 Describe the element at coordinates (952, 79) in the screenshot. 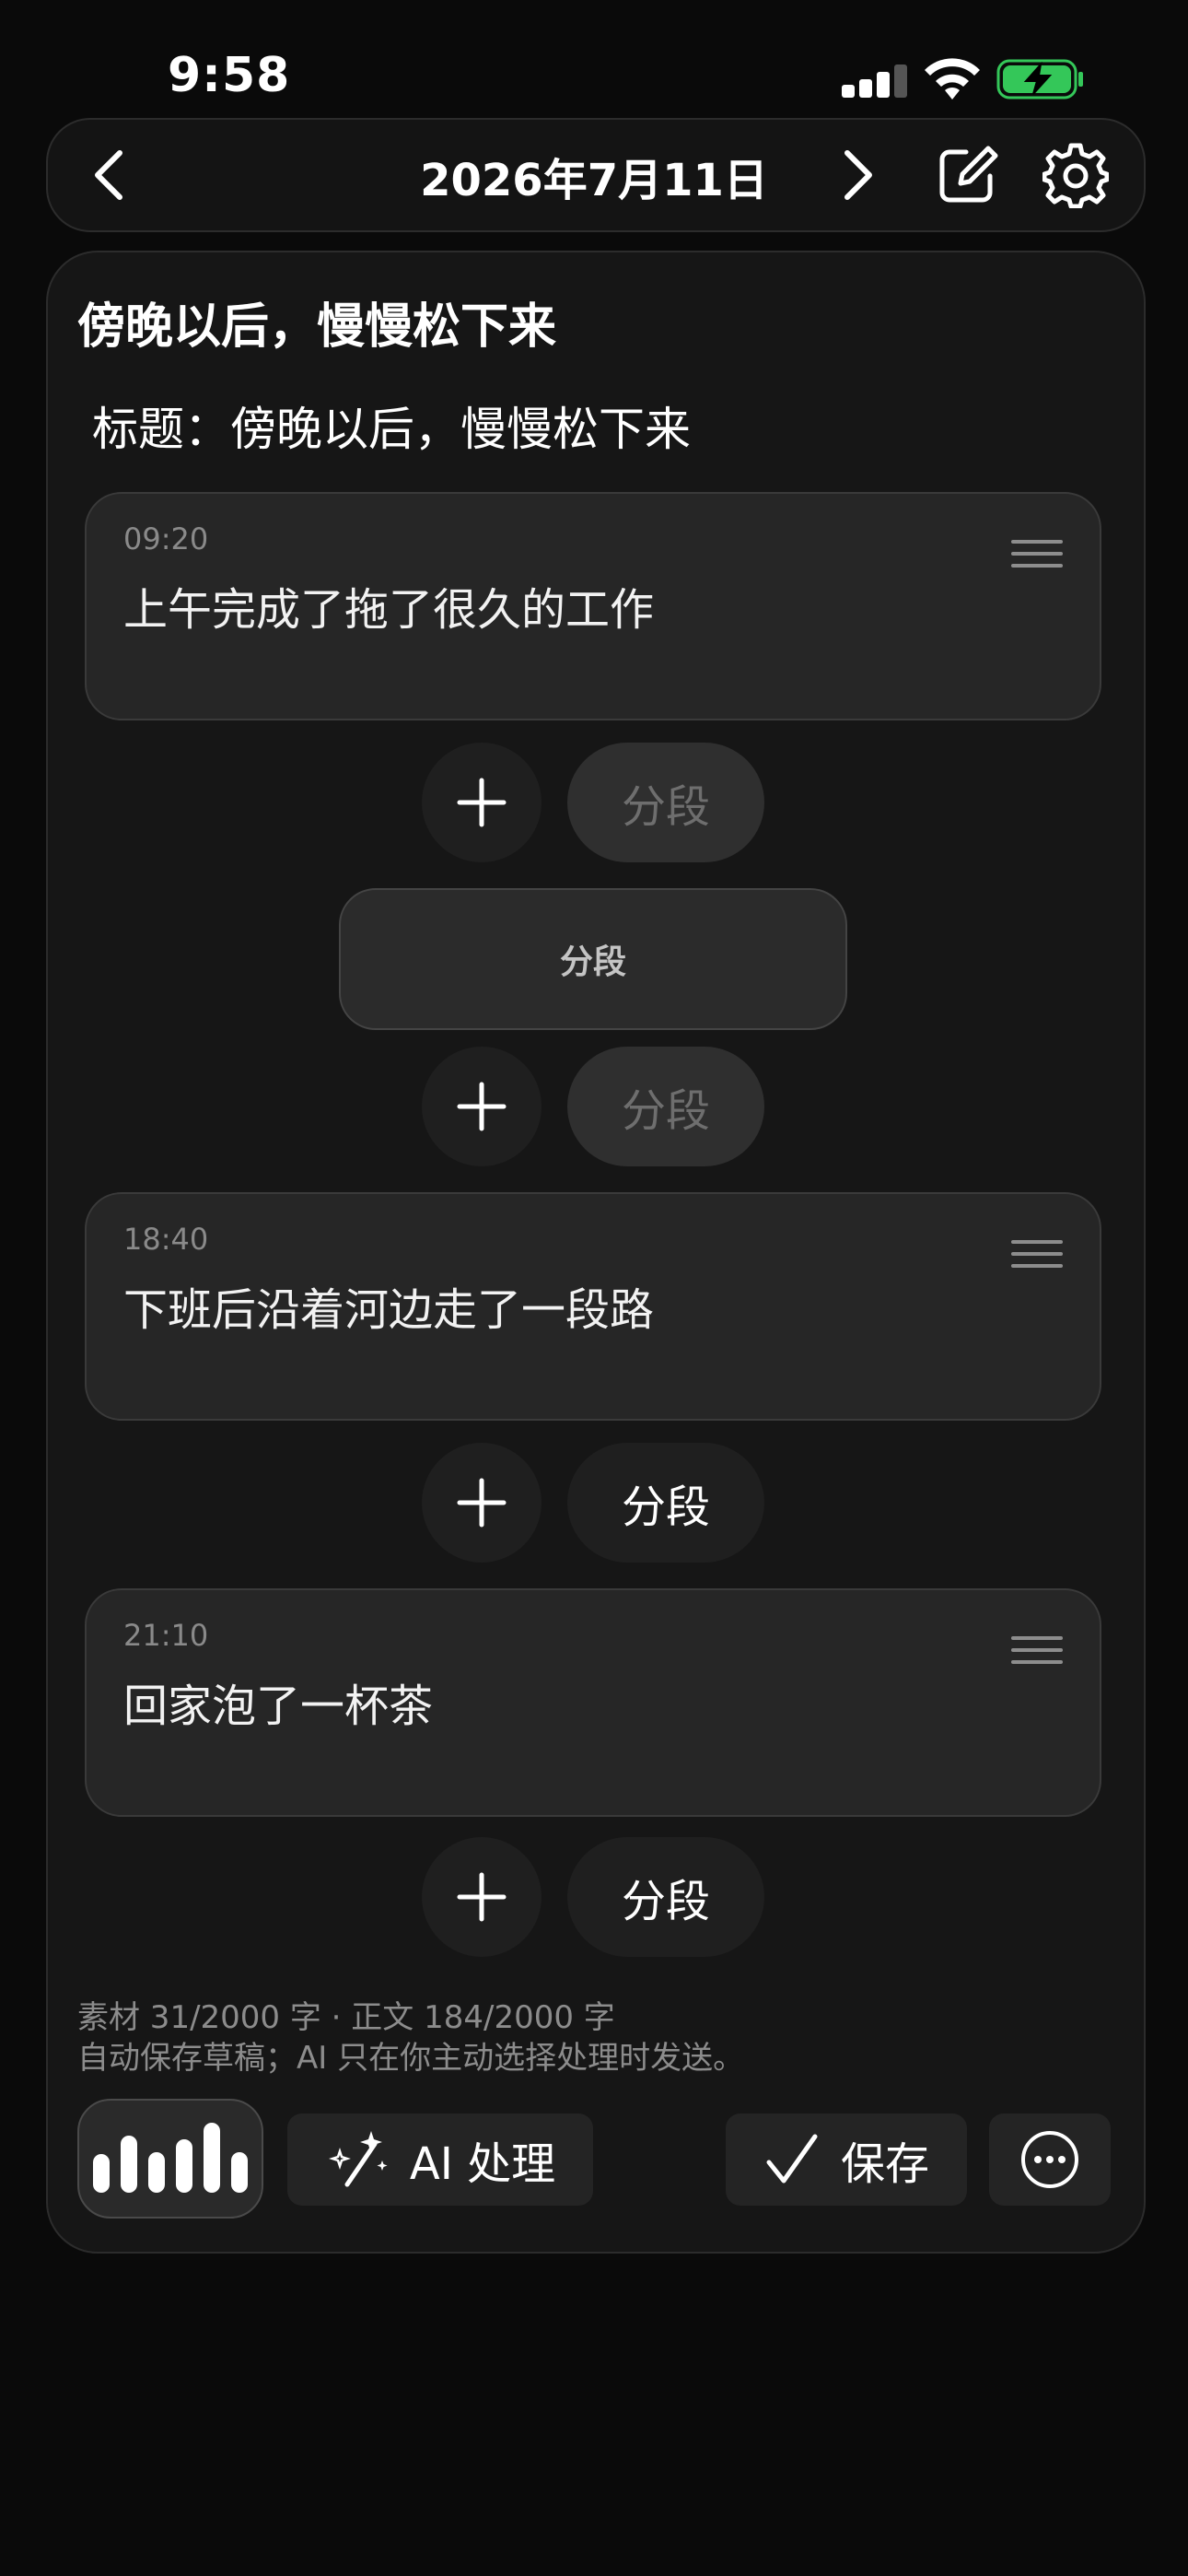

I see `wifi-icon` at that location.